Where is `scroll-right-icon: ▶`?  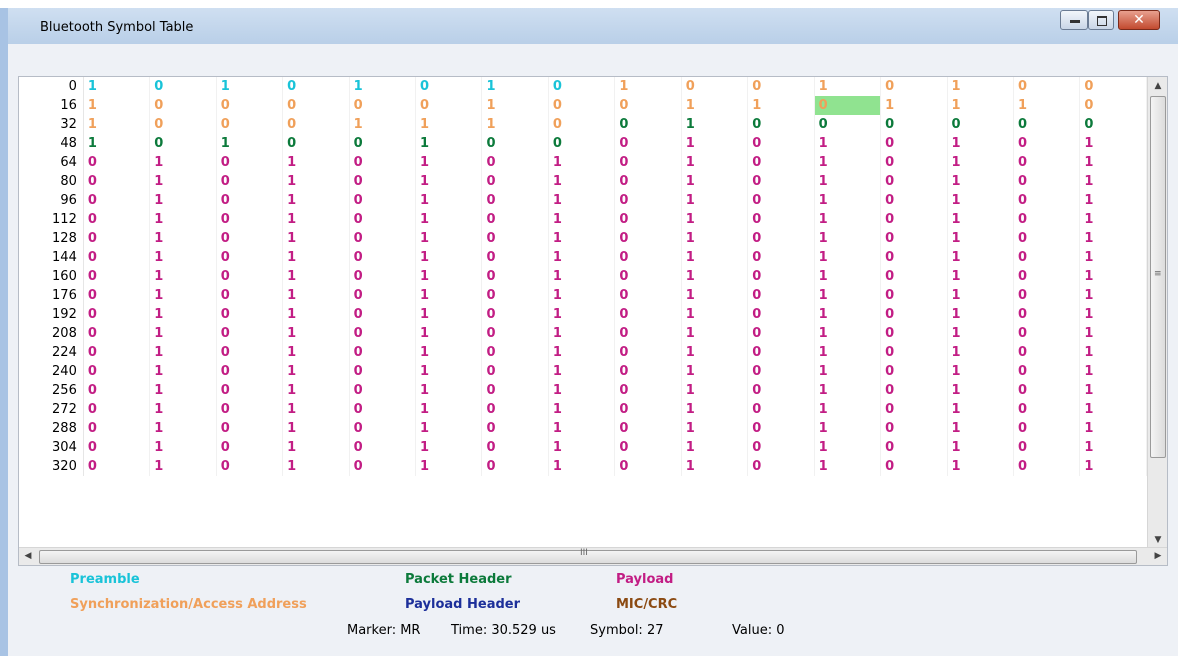 scroll-right-icon: ▶ is located at coordinates (1158, 557).